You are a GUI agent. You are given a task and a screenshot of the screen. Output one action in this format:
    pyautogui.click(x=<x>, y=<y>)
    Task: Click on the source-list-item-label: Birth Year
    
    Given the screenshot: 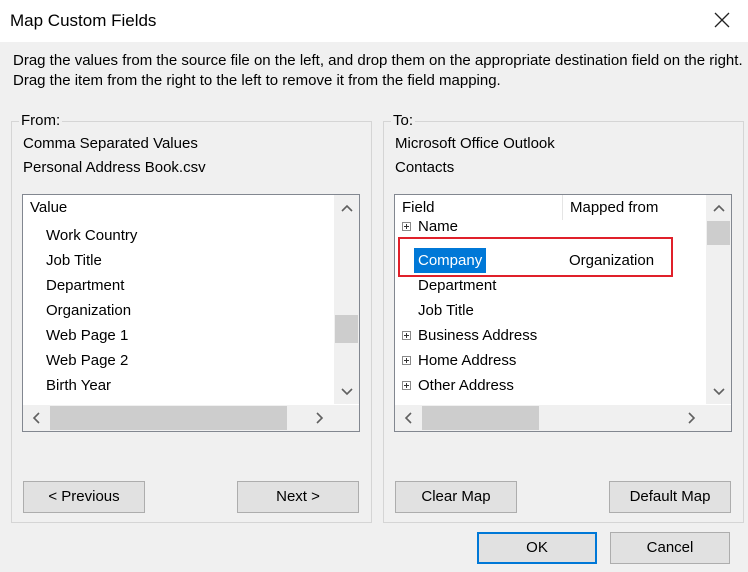 What is the action you would take?
    pyautogui.click(x=79, y=385)
    